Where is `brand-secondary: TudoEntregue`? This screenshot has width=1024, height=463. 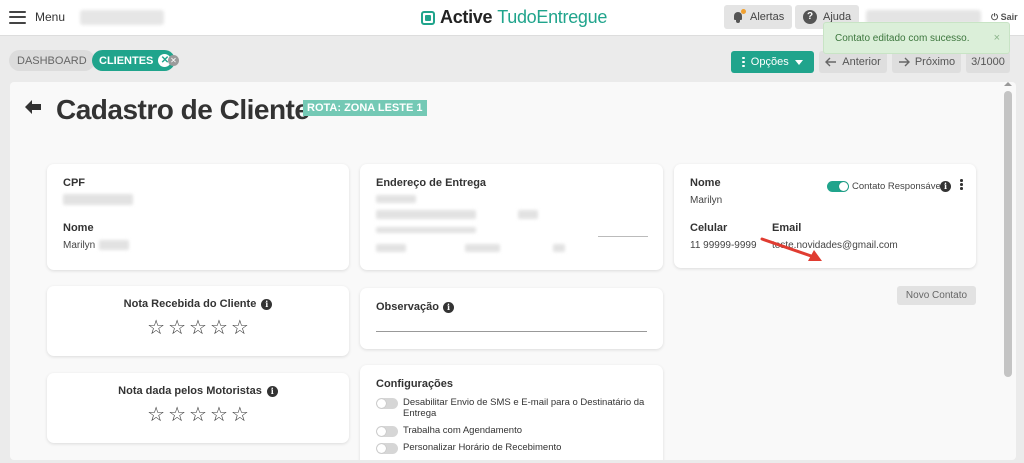 brand-secondary: TudoEntregue is located at coordinates (552, 17).